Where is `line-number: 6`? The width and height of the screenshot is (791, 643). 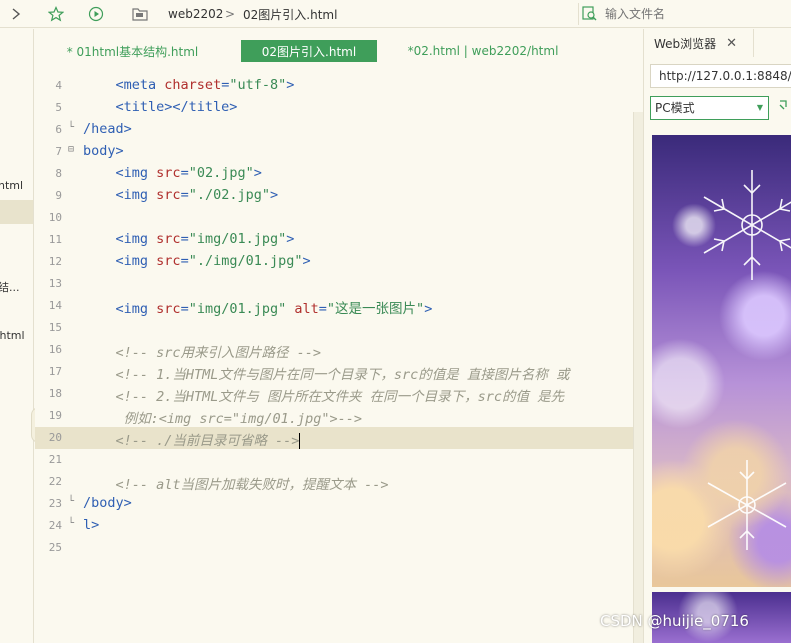 line-number: 6 is located at coordinates (58, 129).